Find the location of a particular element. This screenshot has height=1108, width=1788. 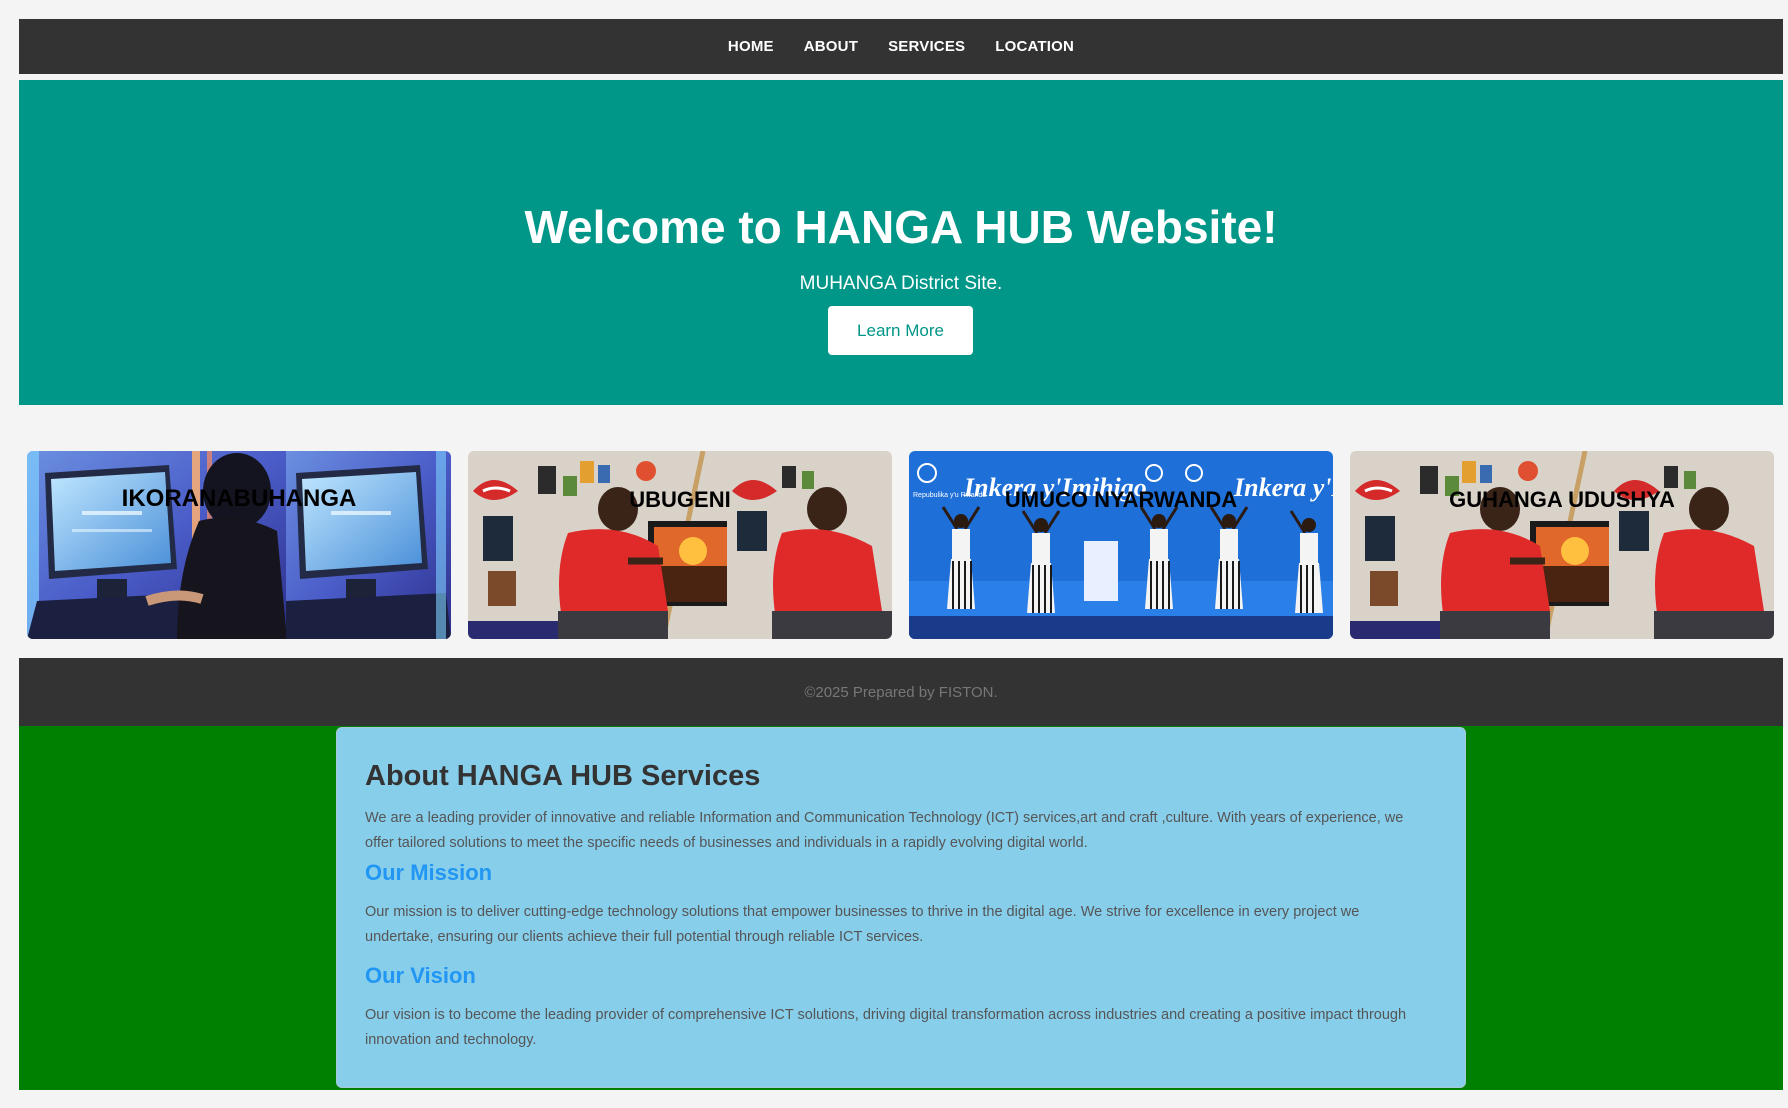

page-footer: ©2025 Prepared by FISTON. is located at coordinates (901, 692).